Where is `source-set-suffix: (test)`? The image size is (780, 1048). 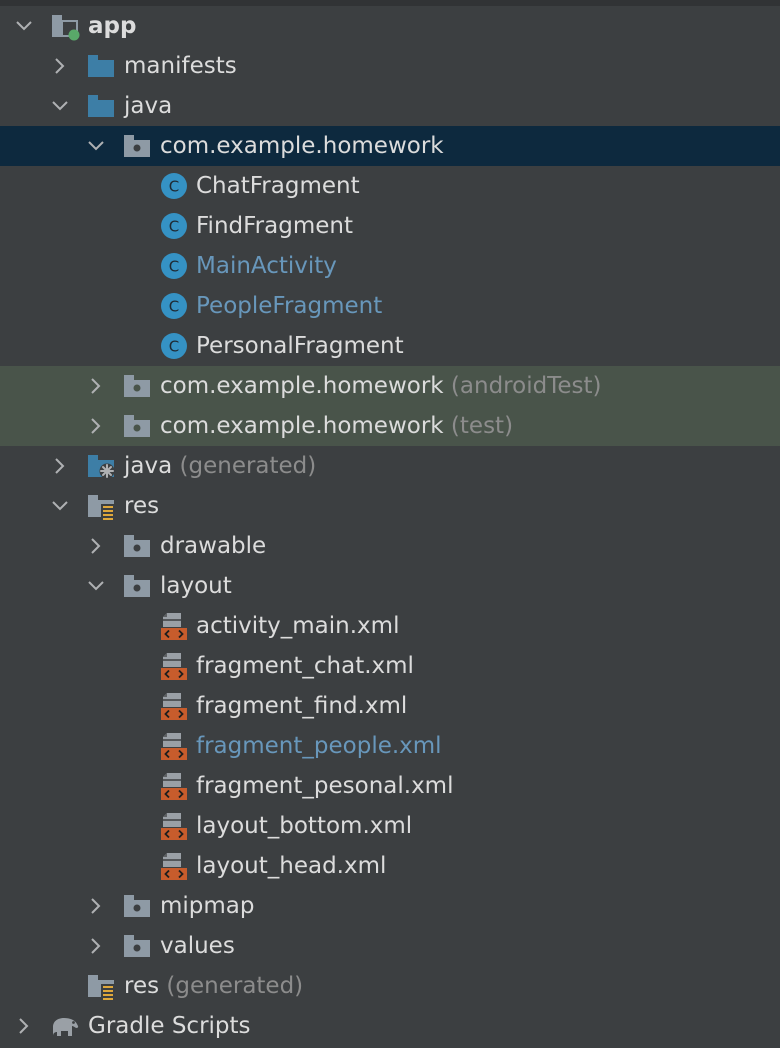
source-set-suffix: (test) is located at coordinates (482, 426).